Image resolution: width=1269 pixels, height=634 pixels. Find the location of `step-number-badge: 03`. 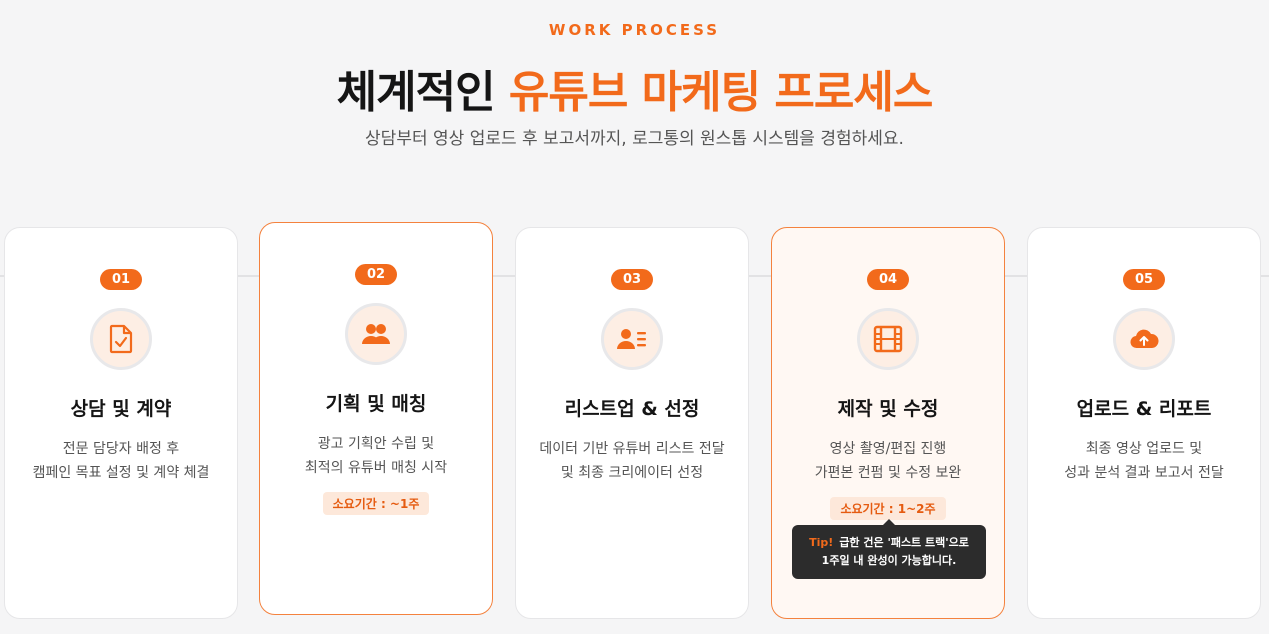

step-number-badge: 03 is located at coordinates (632, 279).